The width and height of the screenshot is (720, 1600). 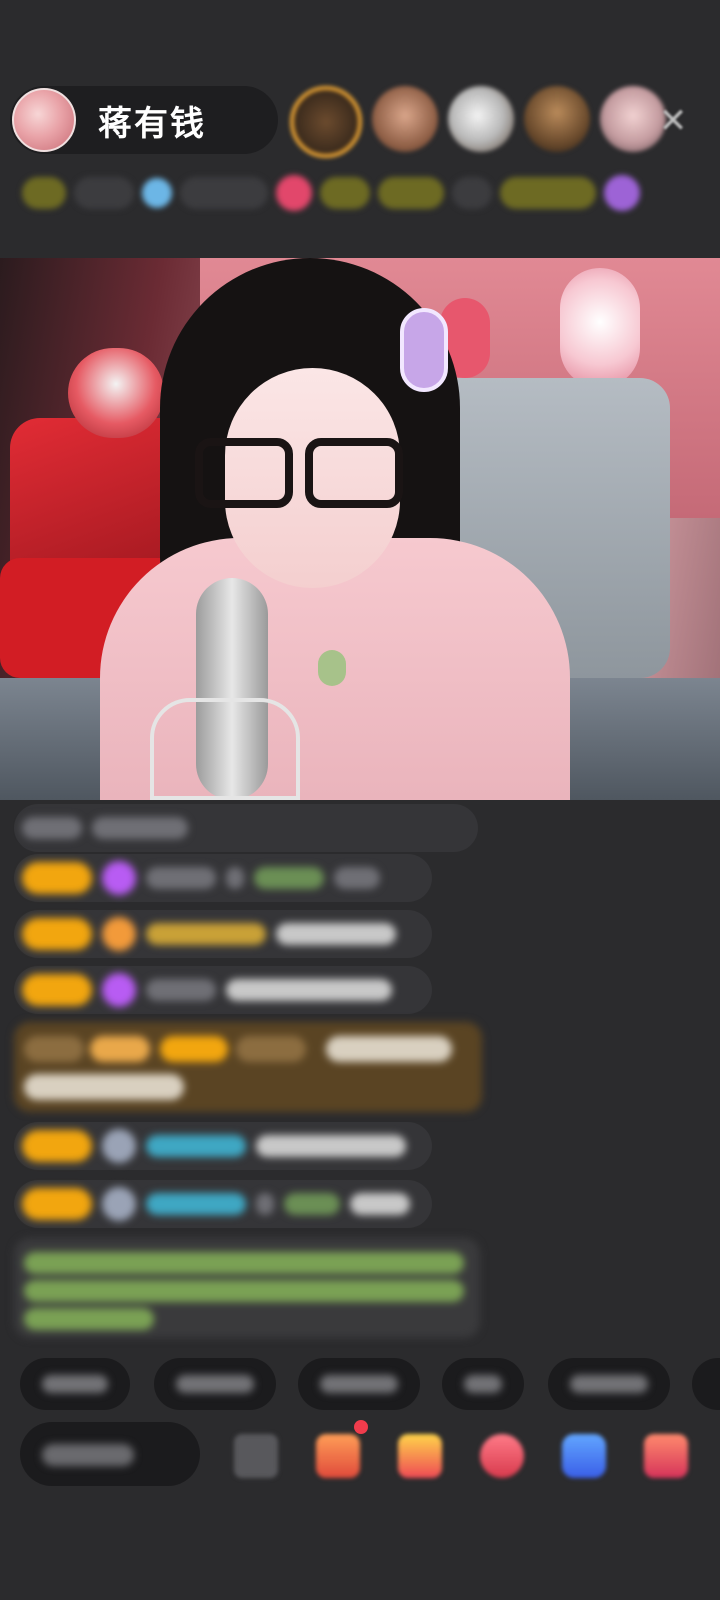 I want to click on stream-info-row, so click(x=356, y=193).